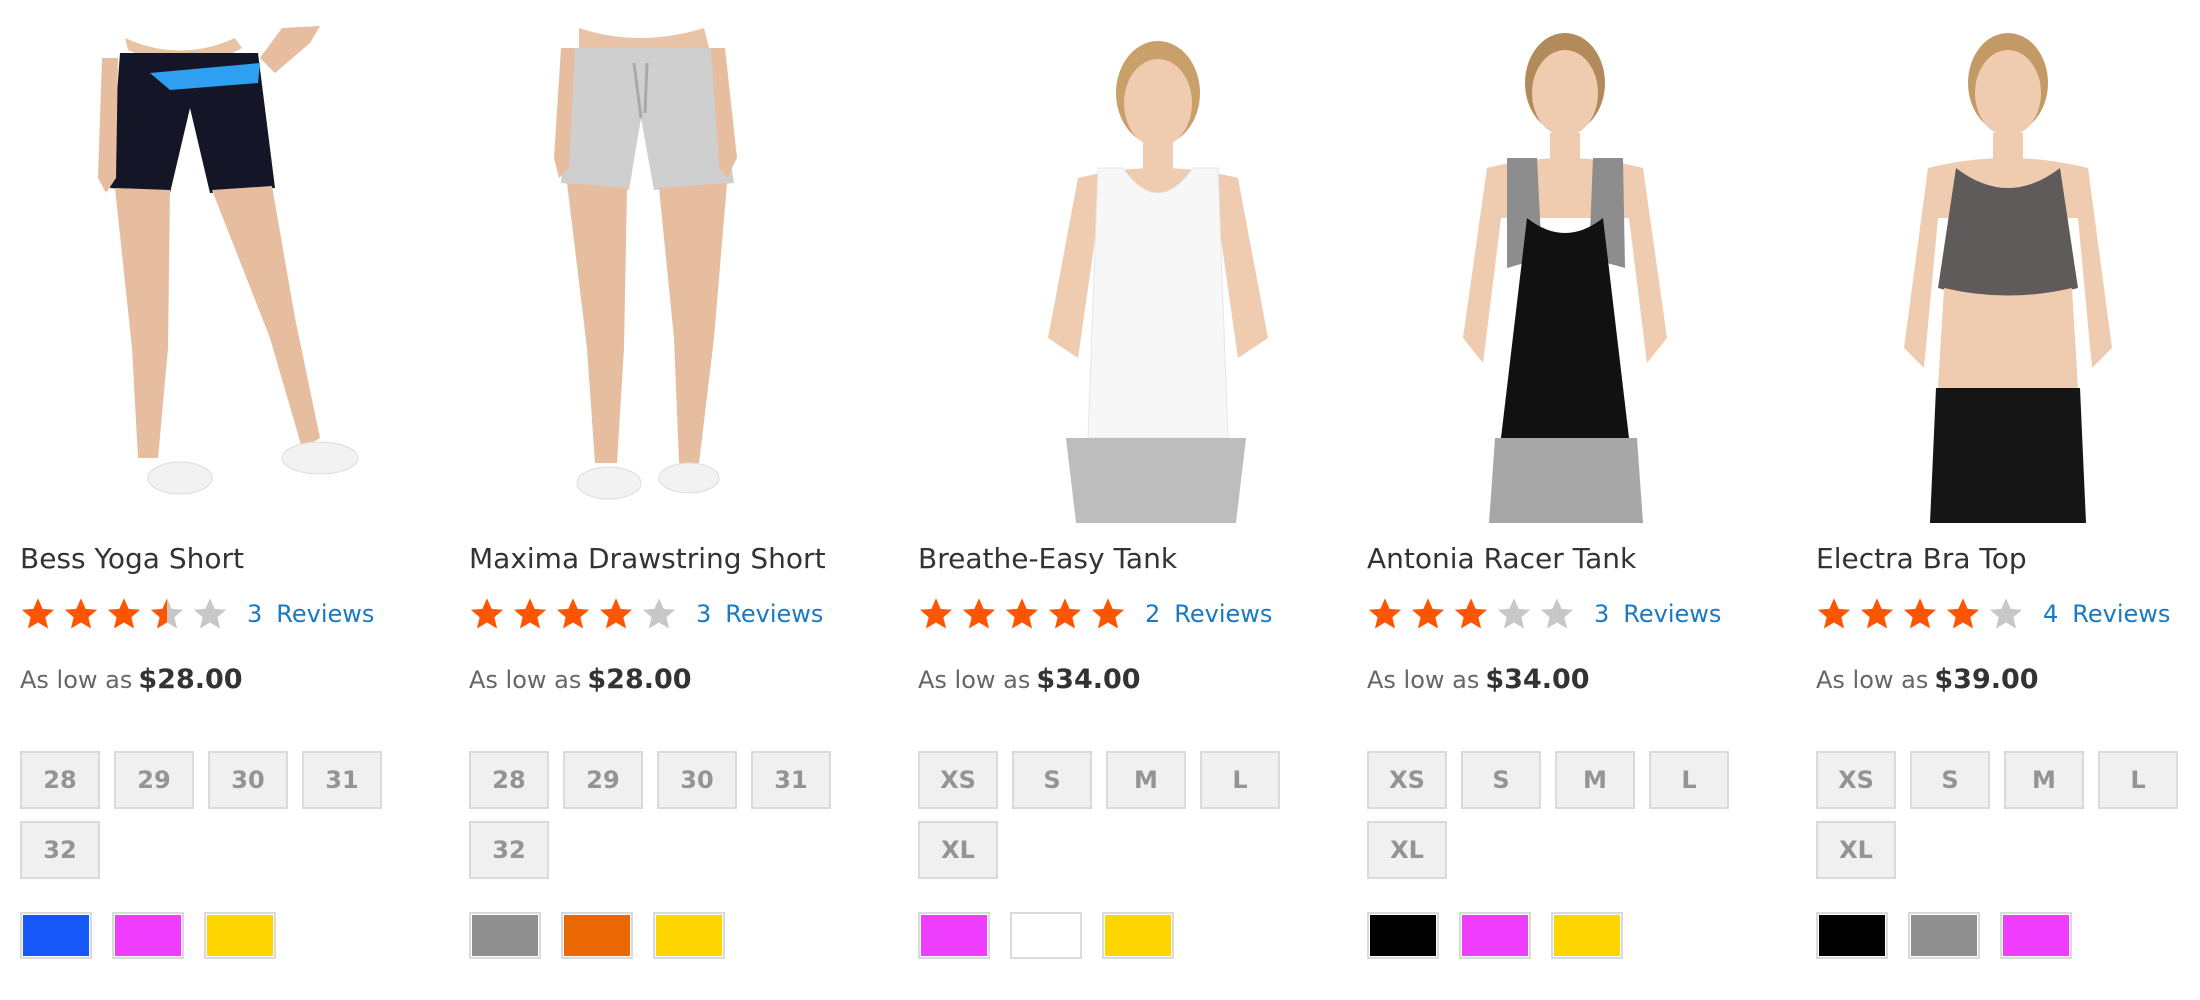 The height and width of the screenshot is (1000, 2200). Describe the element at coordinates (132, 558) in the screenshot. I see `product-name-link: Bess Yoga Short` at that location.